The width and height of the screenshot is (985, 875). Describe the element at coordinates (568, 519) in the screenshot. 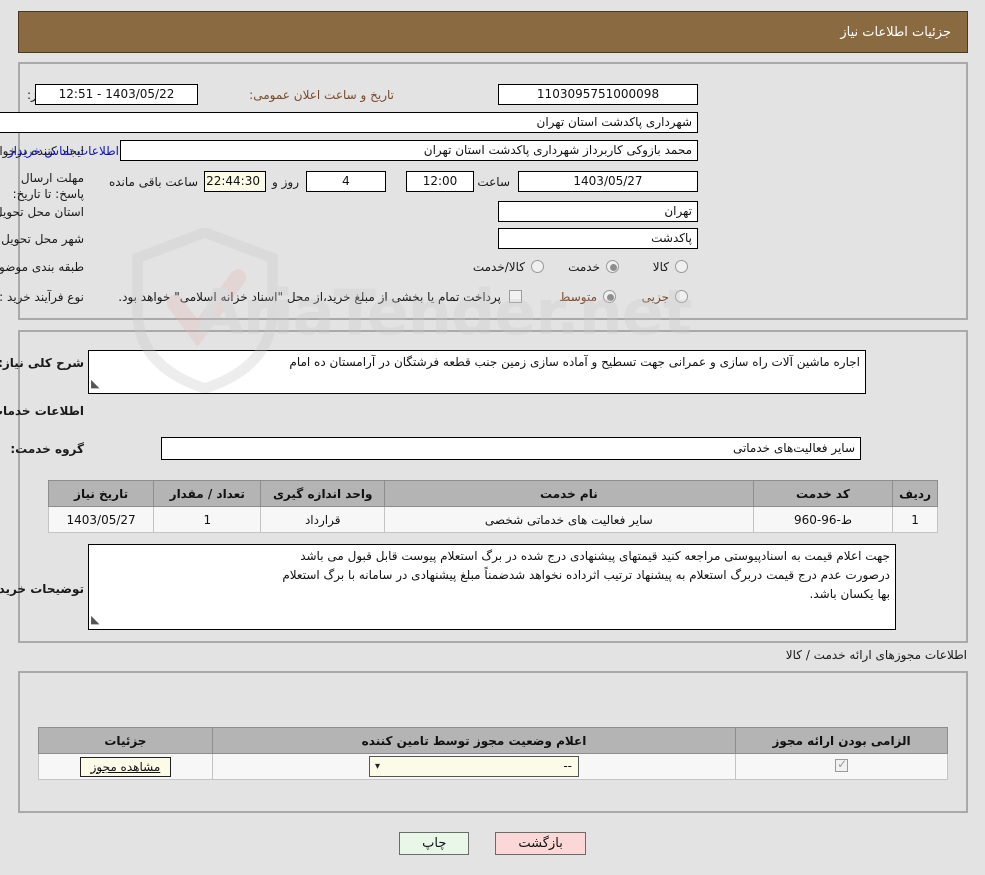

I see `cell-name: سایر فعالیت های خدماتی شخصی` at that location.